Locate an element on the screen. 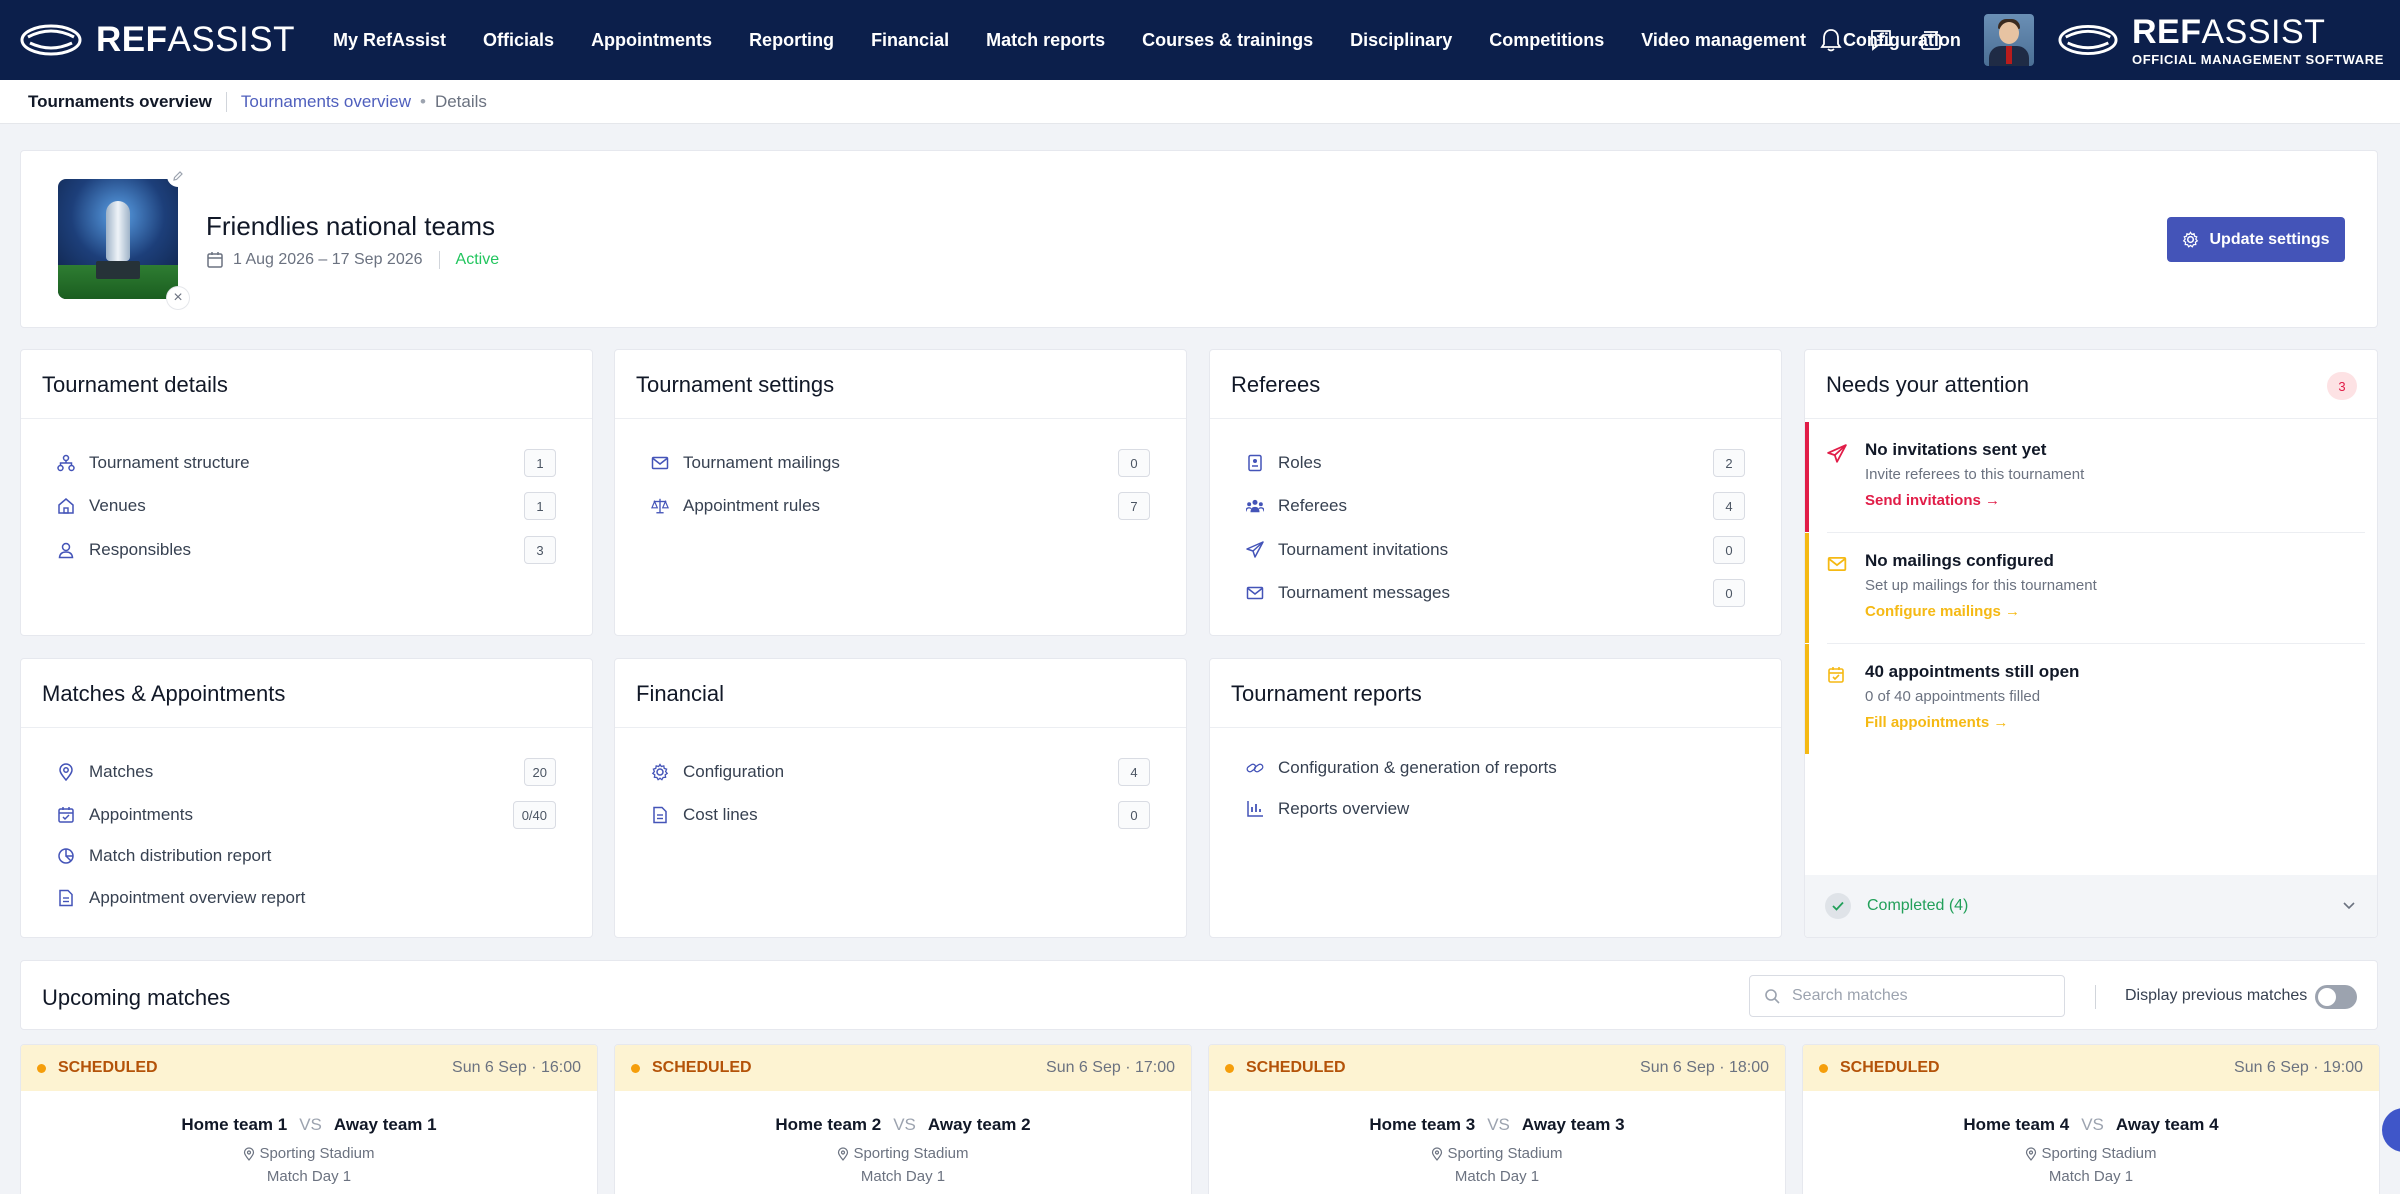 Image resolution: width=2400 pixels, height=1194 pixels. card-title: Matches & Appointments is located at coordinates (164, 693).